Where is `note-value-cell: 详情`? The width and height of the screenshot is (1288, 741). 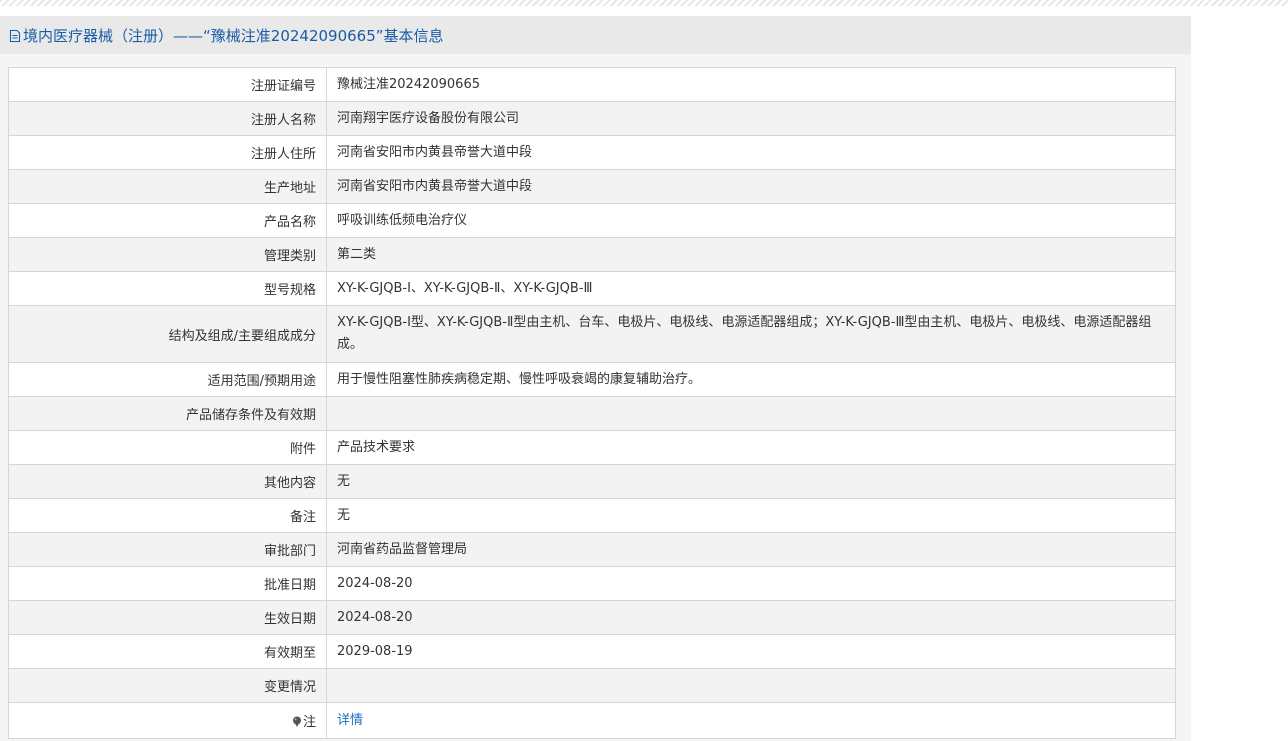 note-value-cell: 详情 is located at coordinates (751, 720).